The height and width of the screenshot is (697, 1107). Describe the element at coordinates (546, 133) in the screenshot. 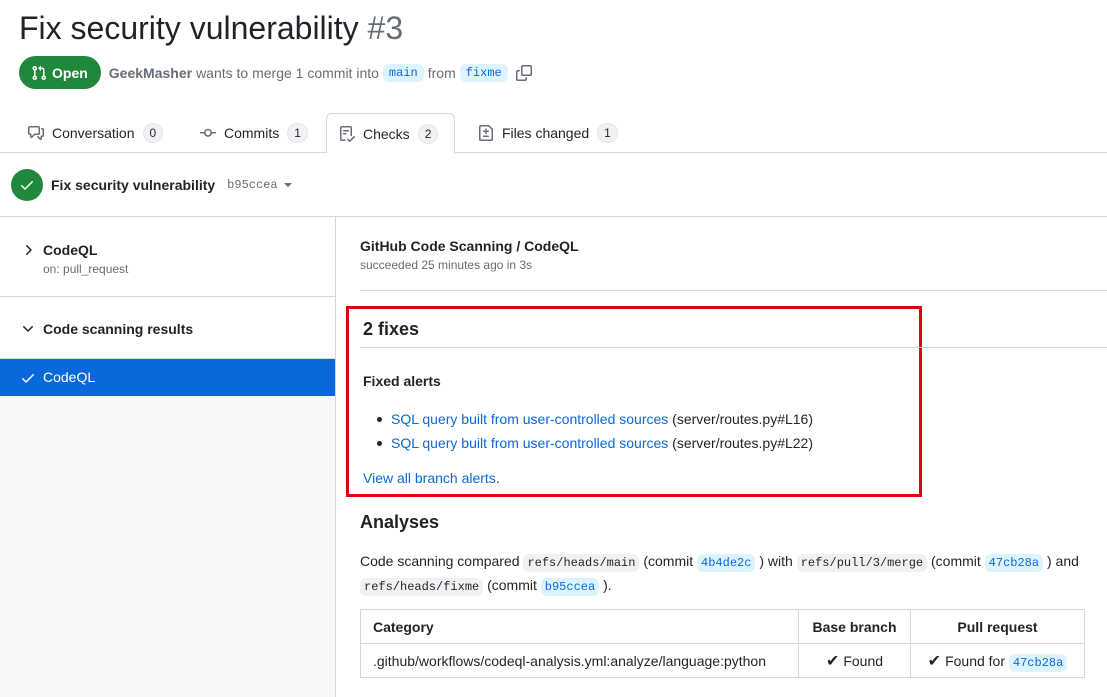

I see `tab-label: Files changed` at that location.